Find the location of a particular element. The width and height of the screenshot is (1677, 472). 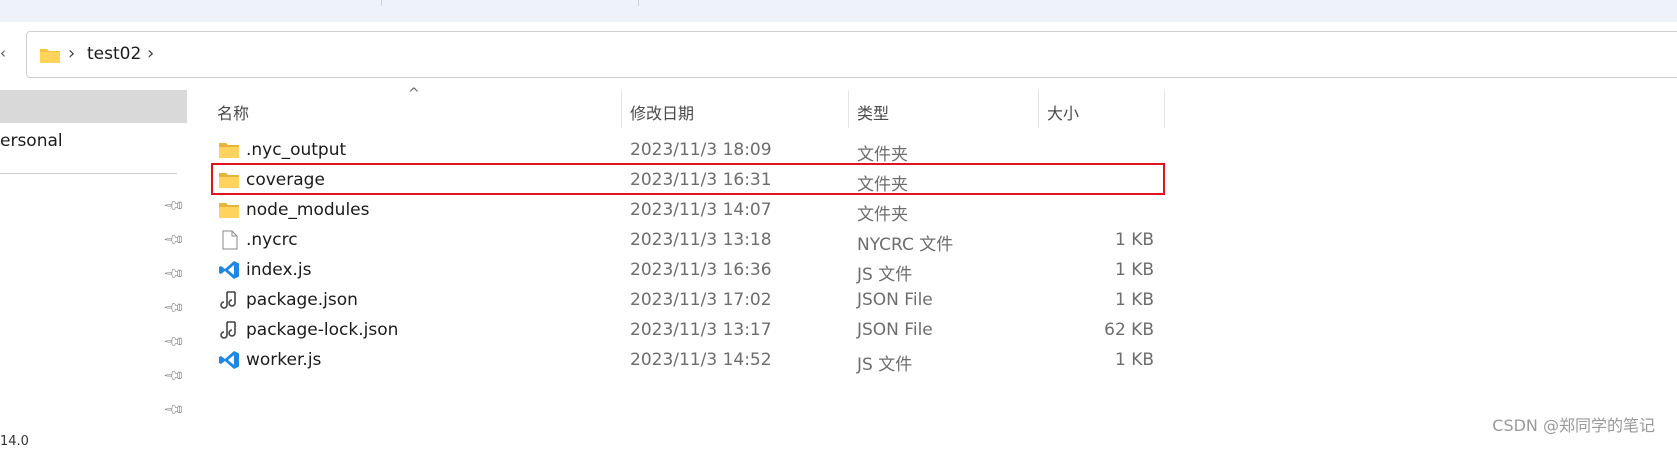

column-header-name: 名称 is located at coordinates (233, 112).